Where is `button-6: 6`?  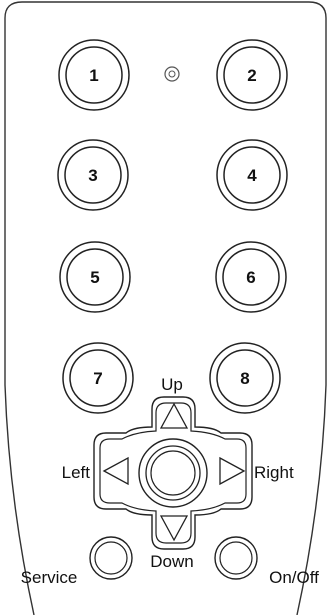
button-6: 6 is located at coordinates (251, 277).